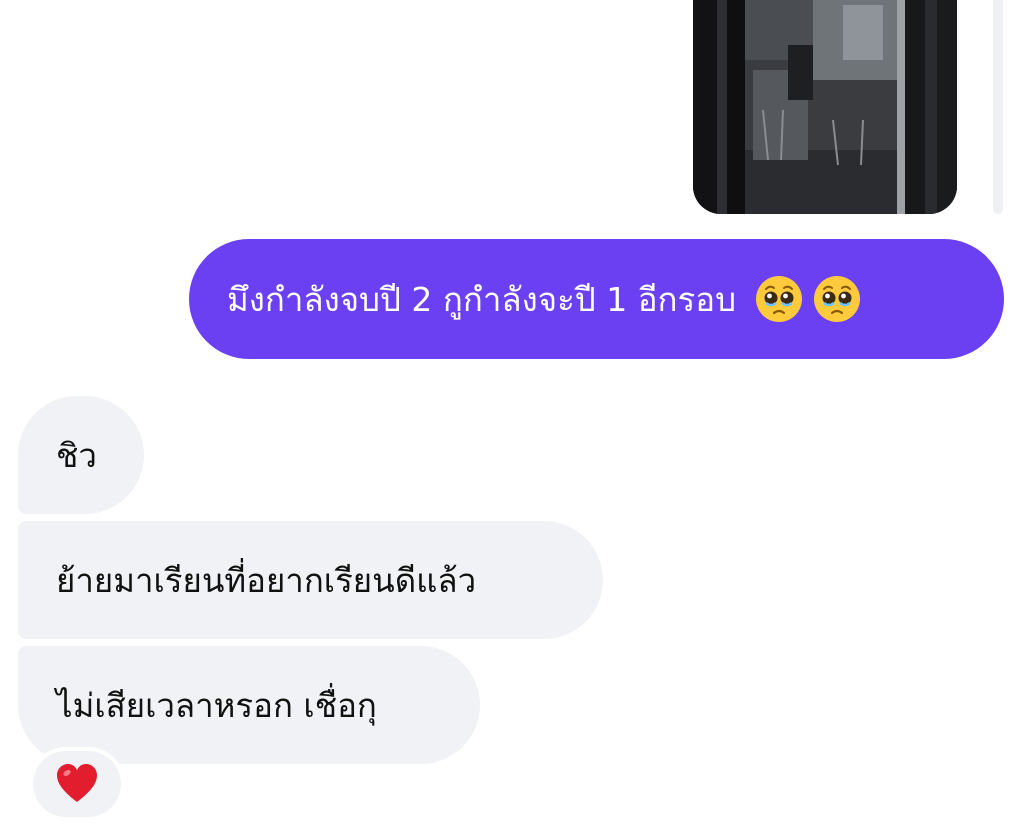  Describe the element at coordinates (808, 299) in the screenshot. I see `outgoing-message-emojis` at that location.